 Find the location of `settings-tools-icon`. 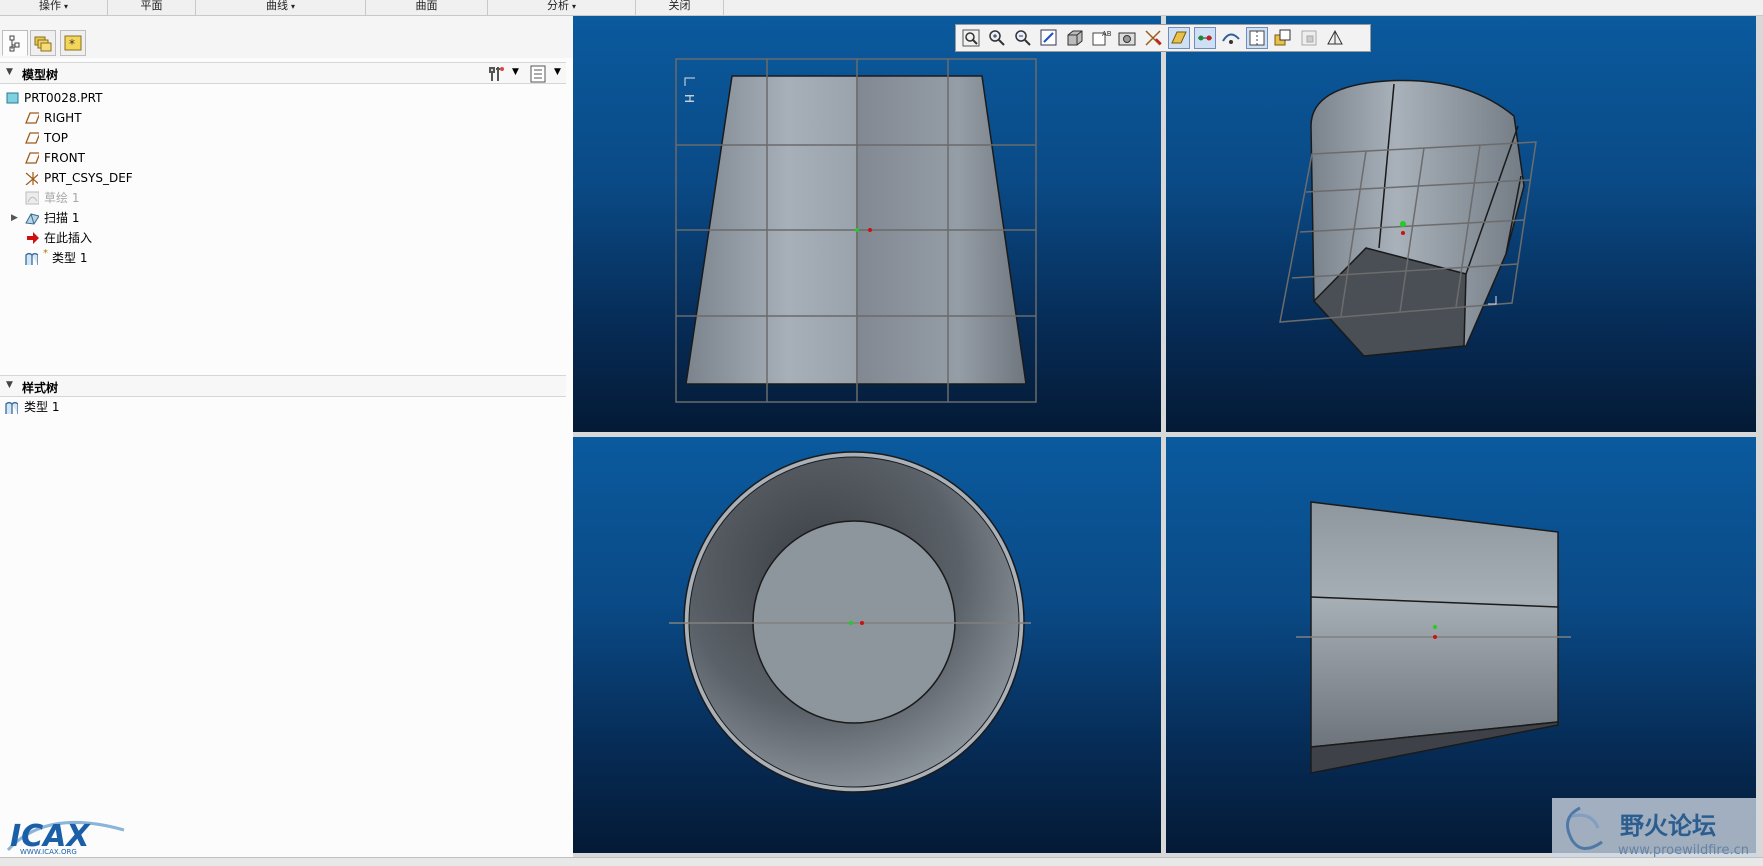

settings-tools-icon is located at coordinates (496, 74).